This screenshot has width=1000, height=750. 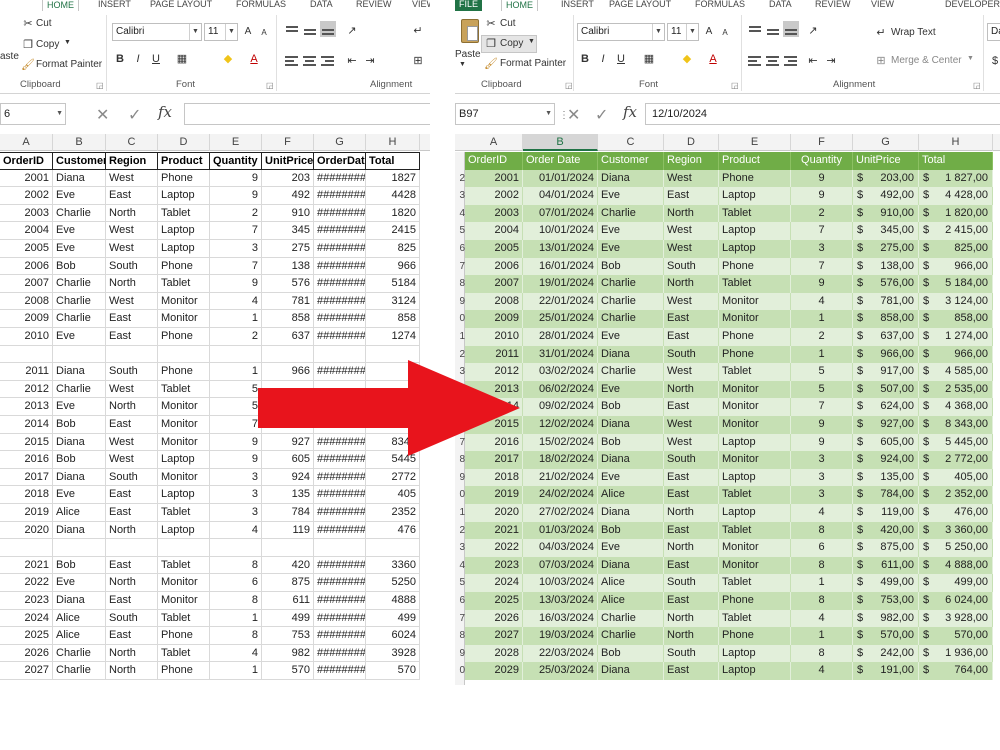 I want to click on italic-icon: I, so click(x=603, y=59).